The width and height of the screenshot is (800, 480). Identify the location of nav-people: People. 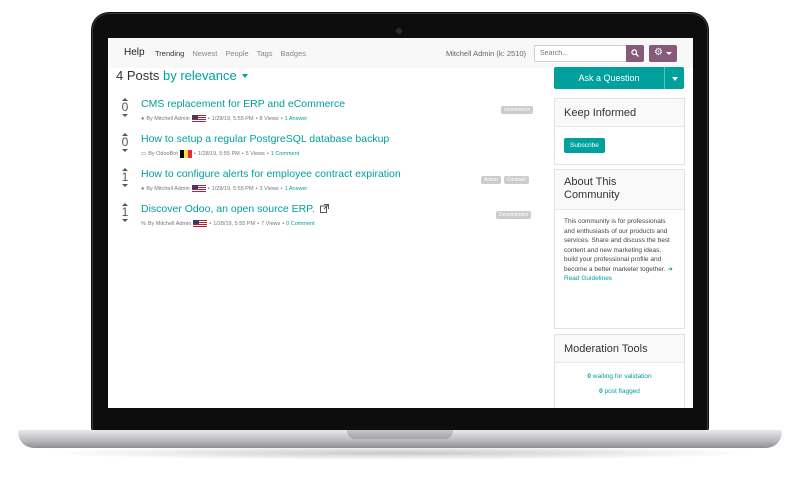
(236, 53).